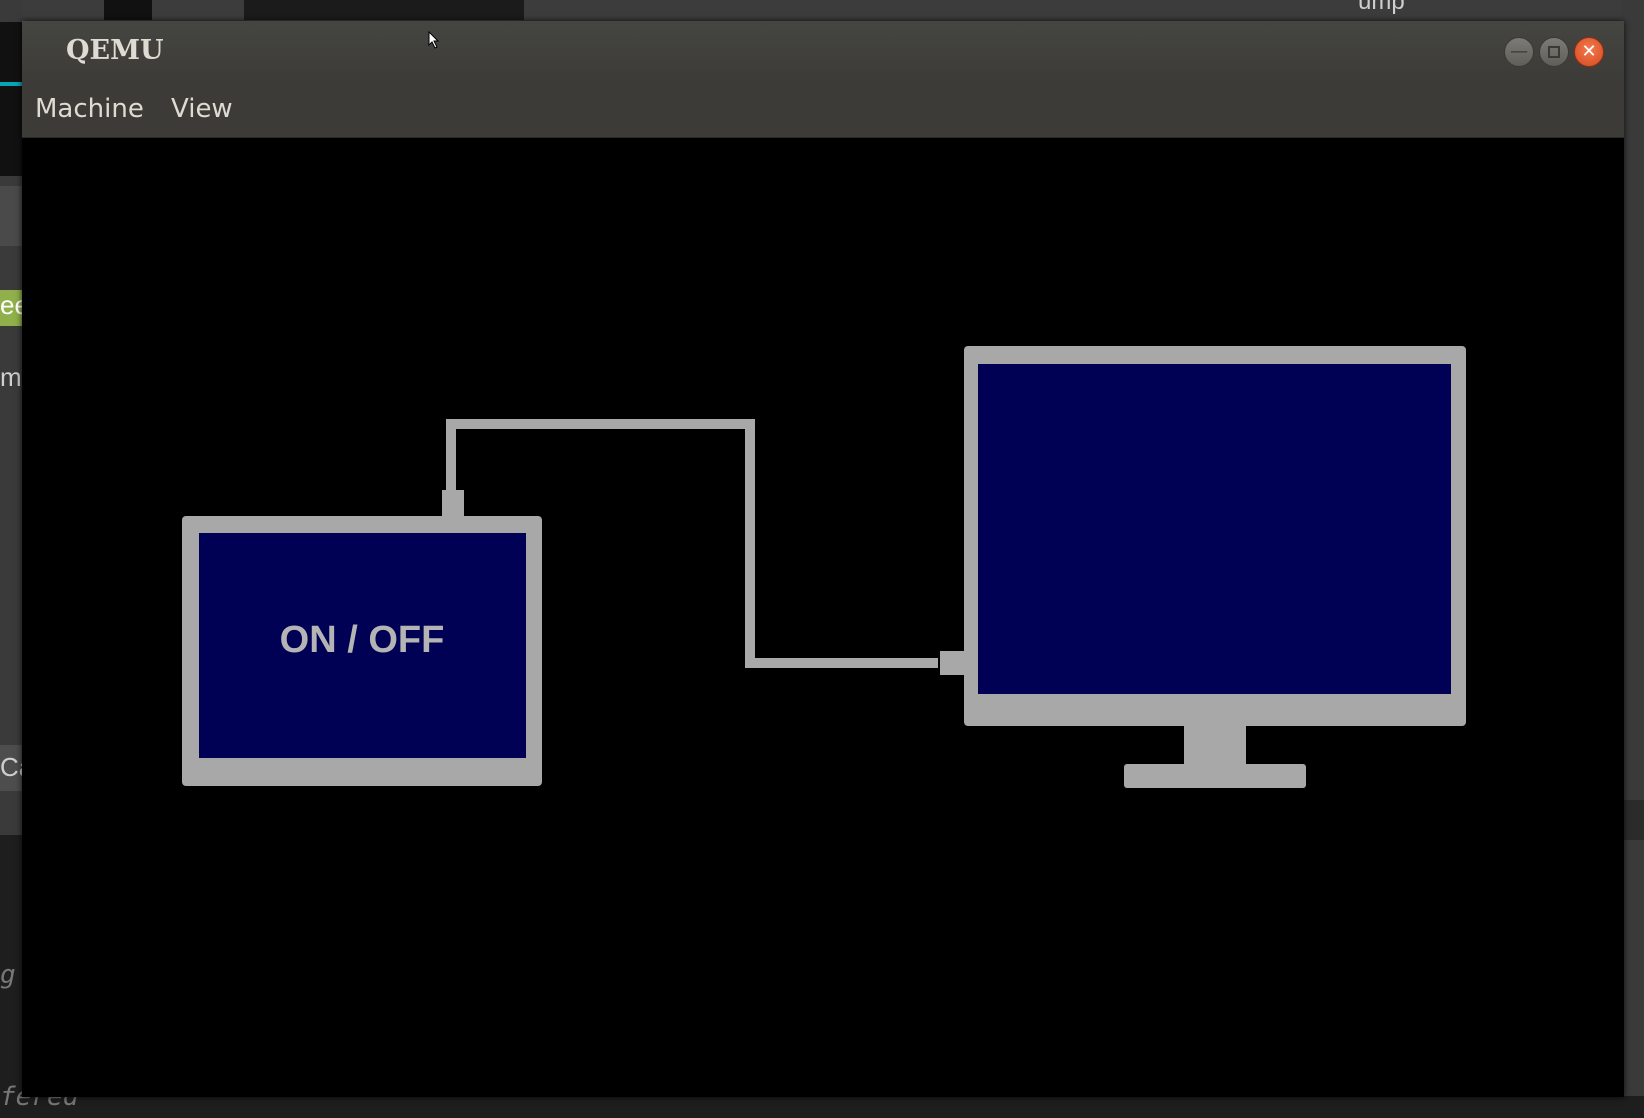 This screenshot has height=1118, width=1644. Describe the element at coordinates (202, 109) in the screenshot. I see `menu-view: View` at that location.